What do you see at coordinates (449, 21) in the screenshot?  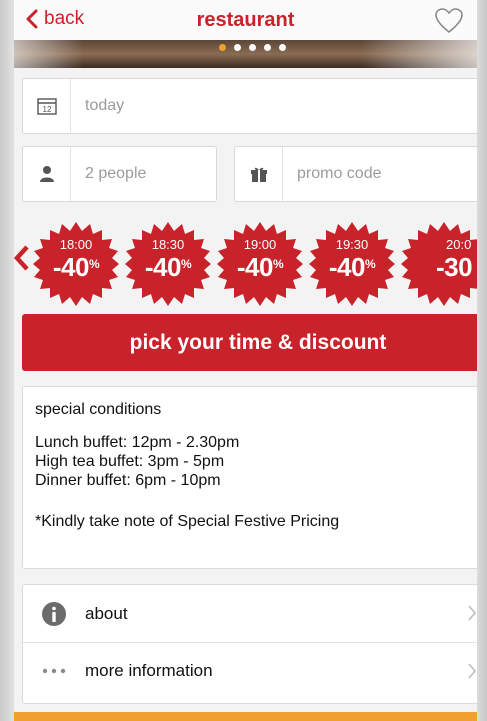 I see `heart-icon` at bounding box center [449, 21].